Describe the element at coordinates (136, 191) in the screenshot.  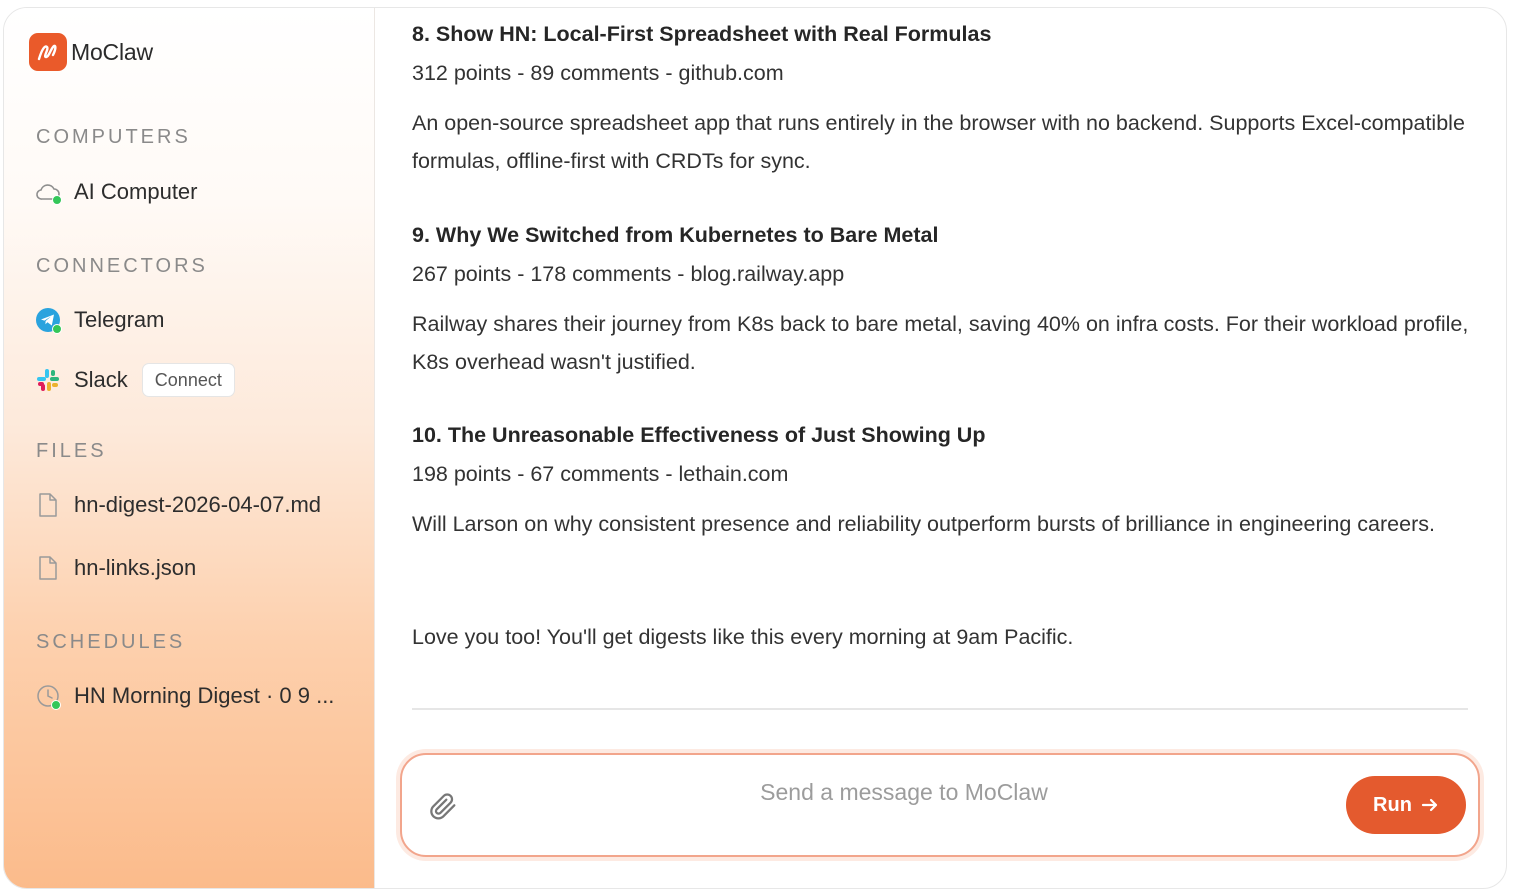
I see `sidebar-item-label: AI Computer` at that location.